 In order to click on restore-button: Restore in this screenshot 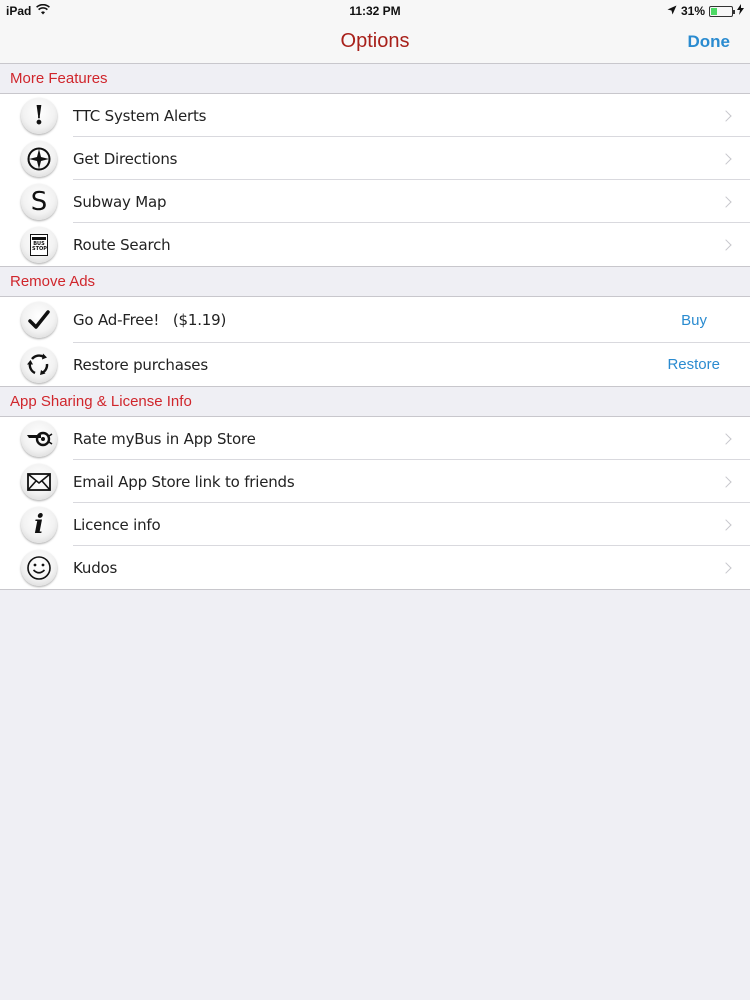, I will do `click(693, 364)`.